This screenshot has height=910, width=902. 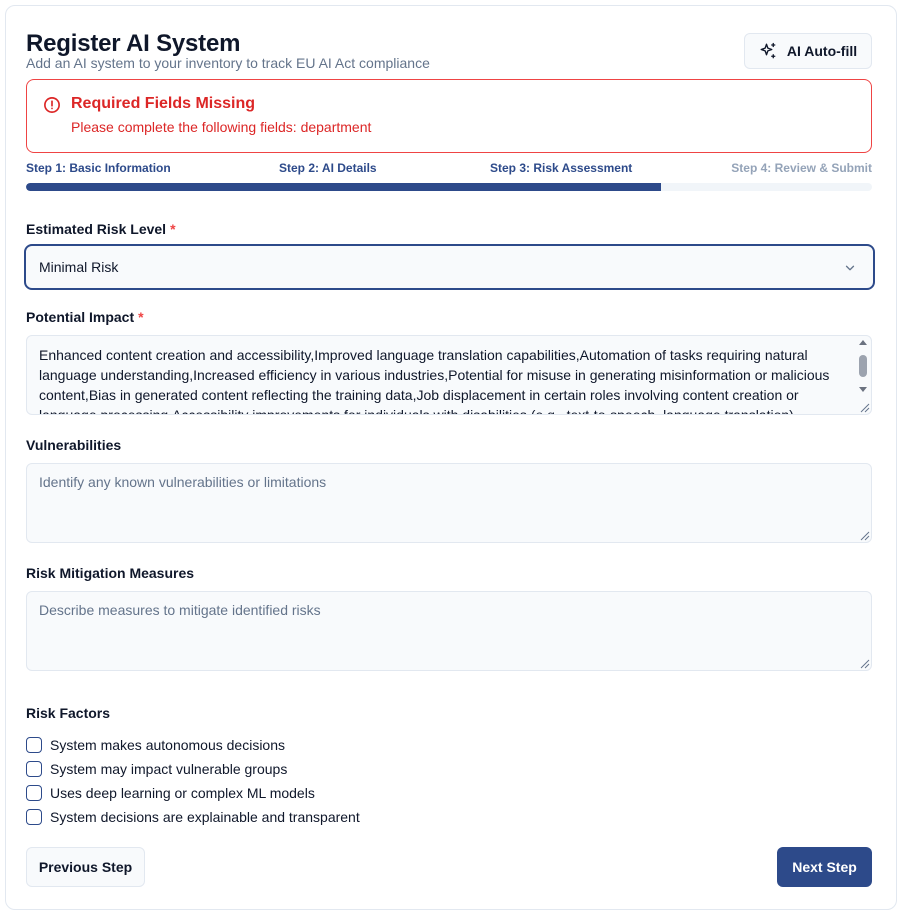 What do you see at coordinates (163, 103) in the screenshot?
I see `alert-title: Required Fields Missing` at bounding box center [163, 103].